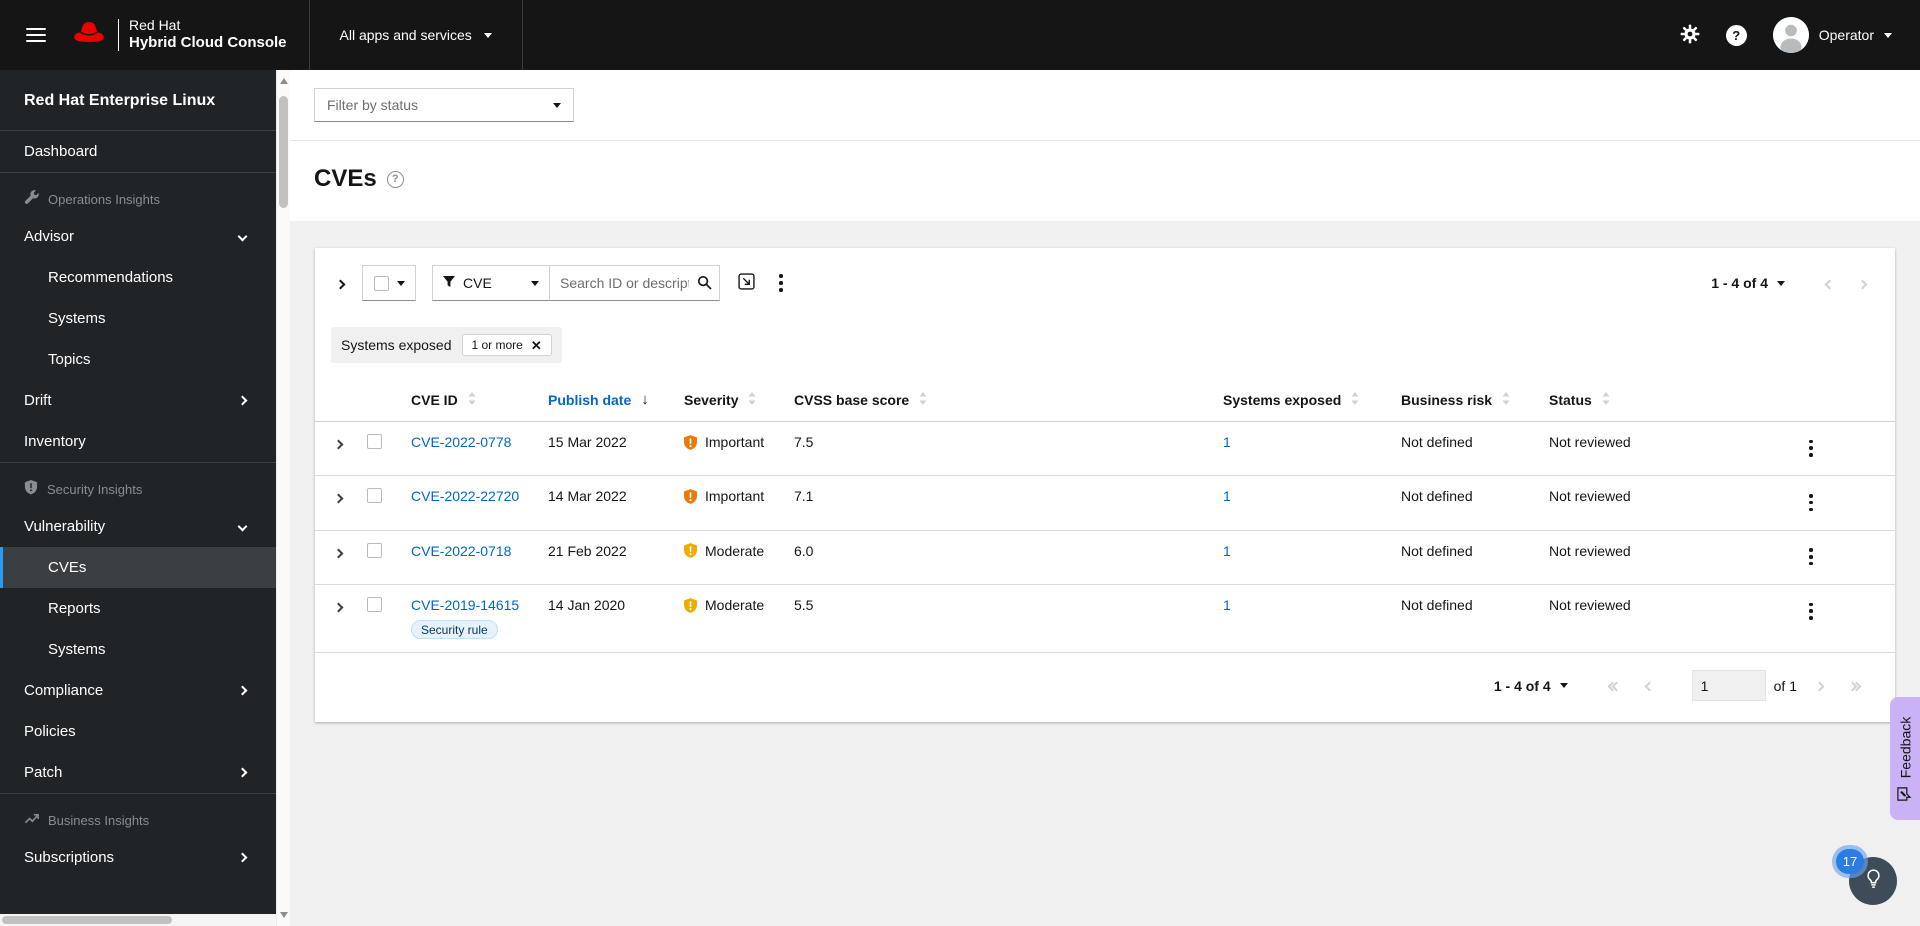 The width and height of the screenshot is (1920, 926). Describe the element at coordinates (415, 35) in the screenshot. I see `app-switcher-dropdown: All apps and services` at that location.